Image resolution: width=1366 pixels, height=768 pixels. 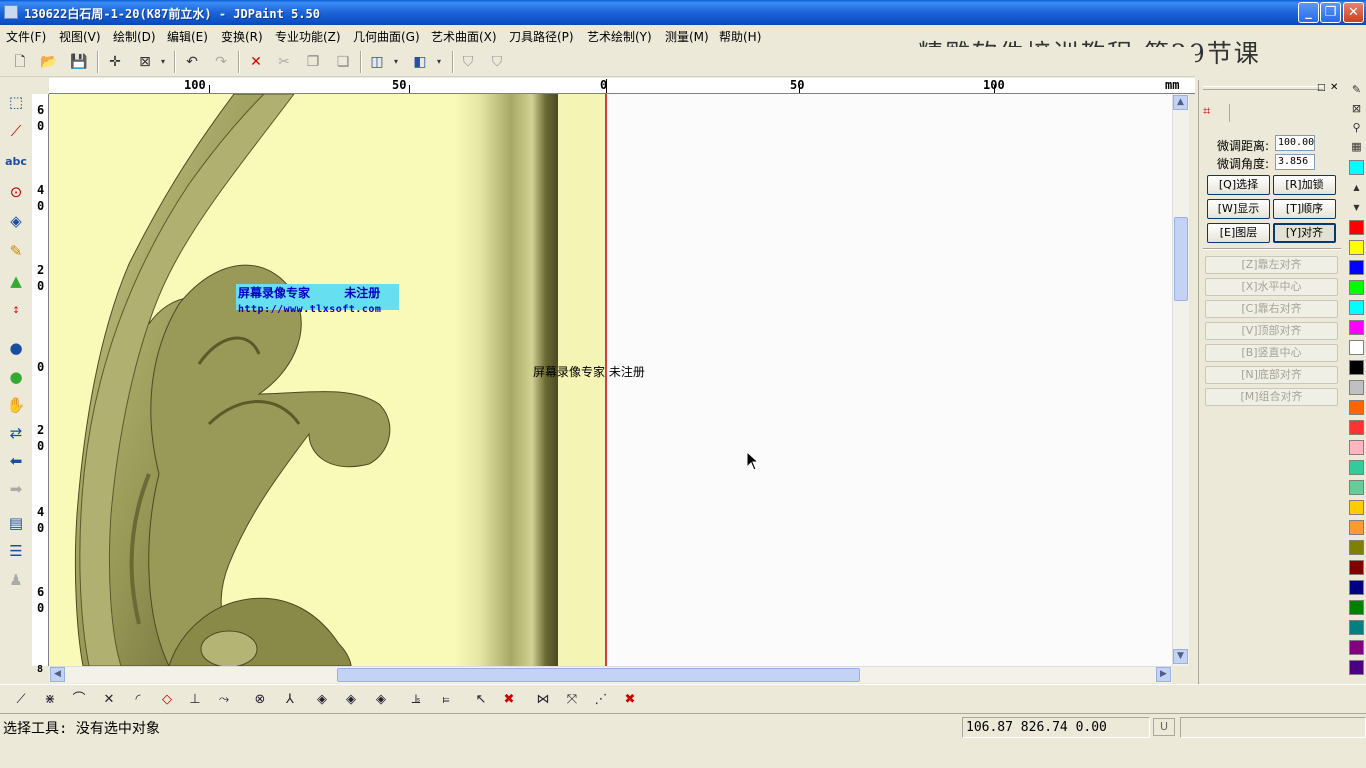 What do you see at coordinates (351, 700) in the screenshot?
I see `node-diamond-2-icon: ◈` at bounding box center [351, 700].